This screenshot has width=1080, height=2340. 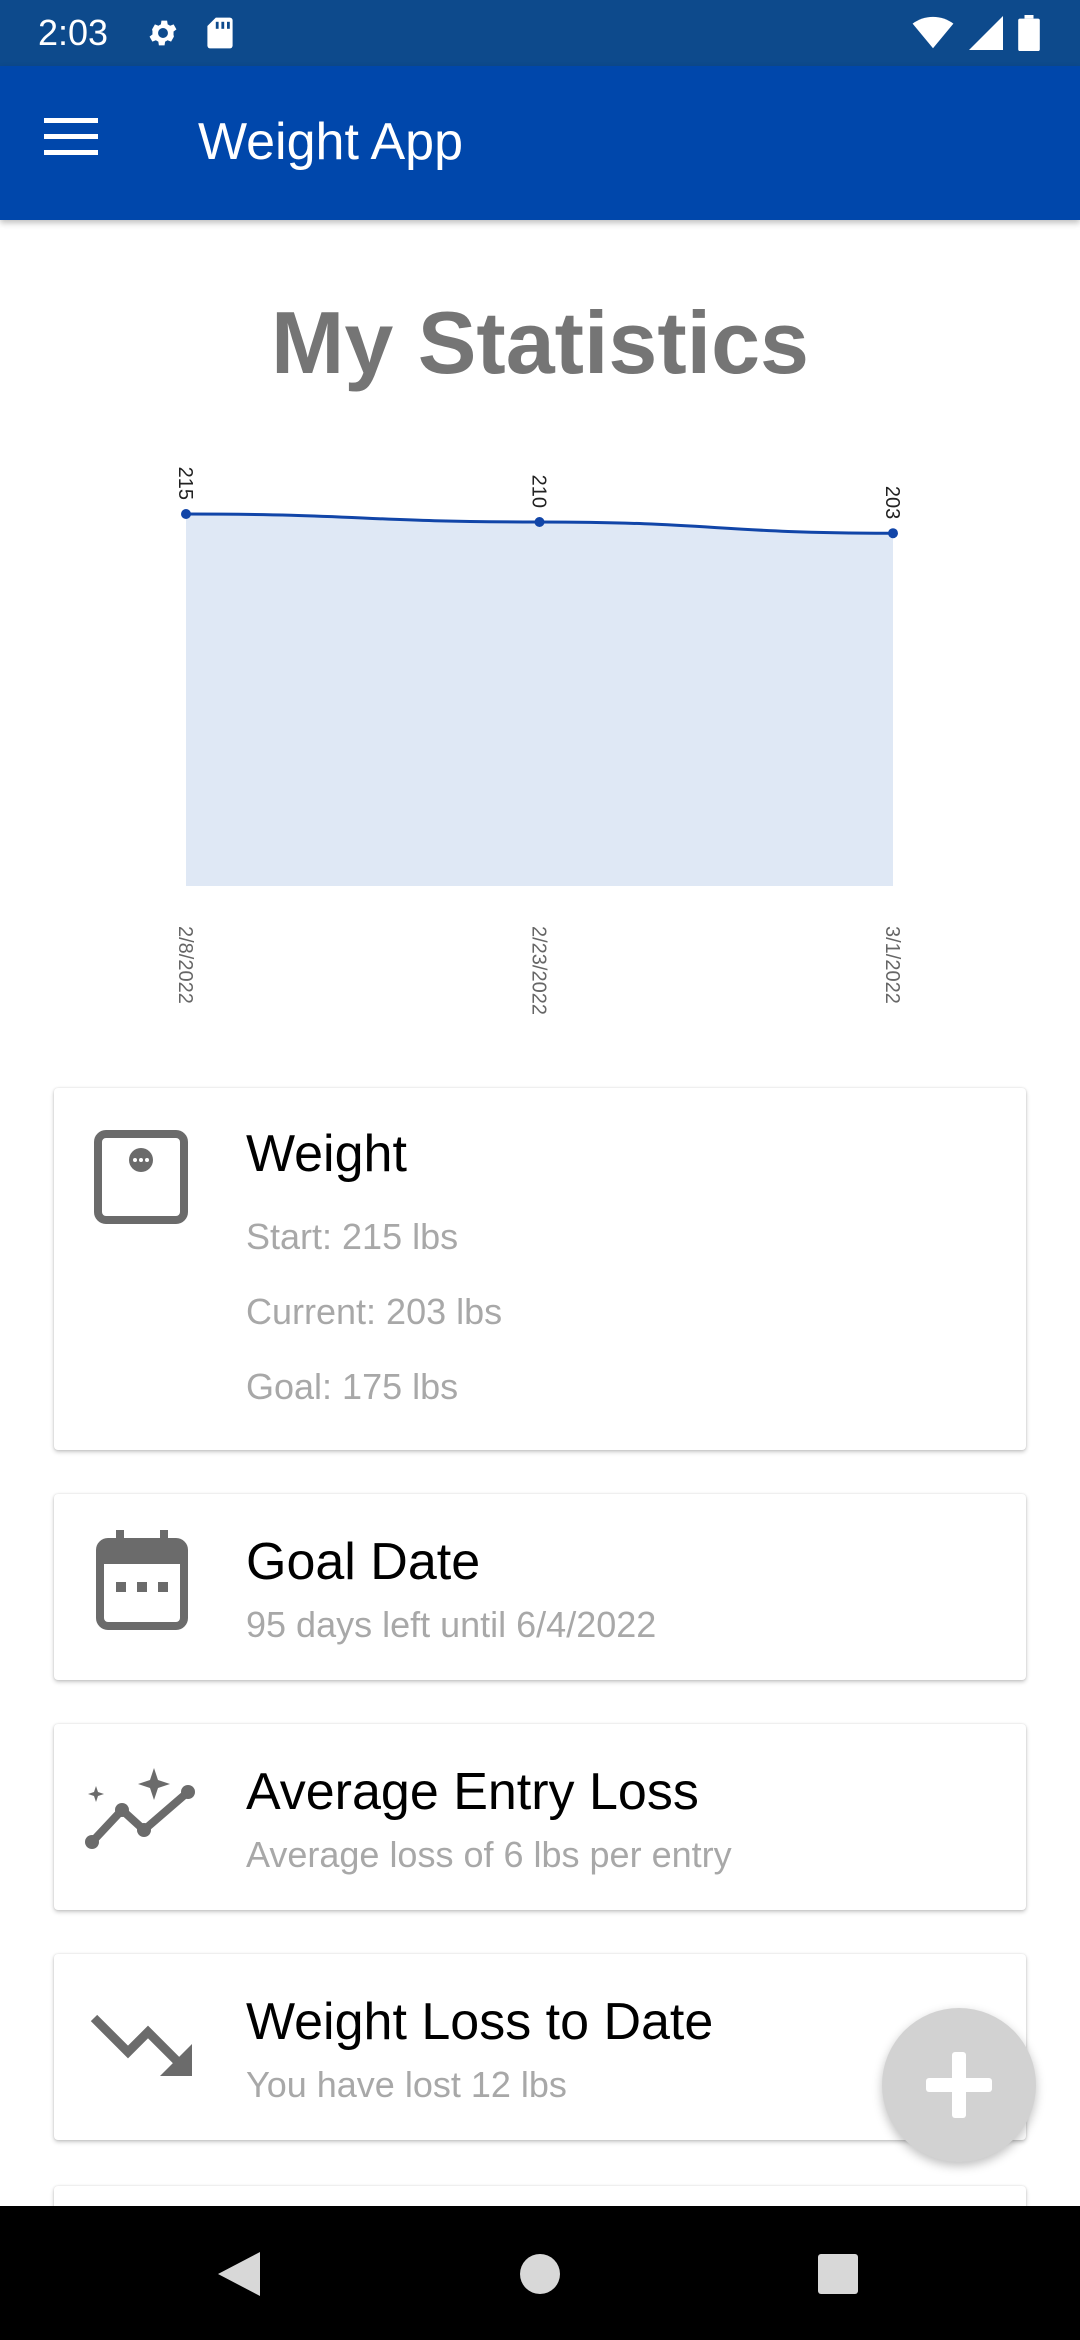 What do you see at coordinates (539, 700) in the screenshot?
I see `chart-area-fill` at bounding box center [539, 700].